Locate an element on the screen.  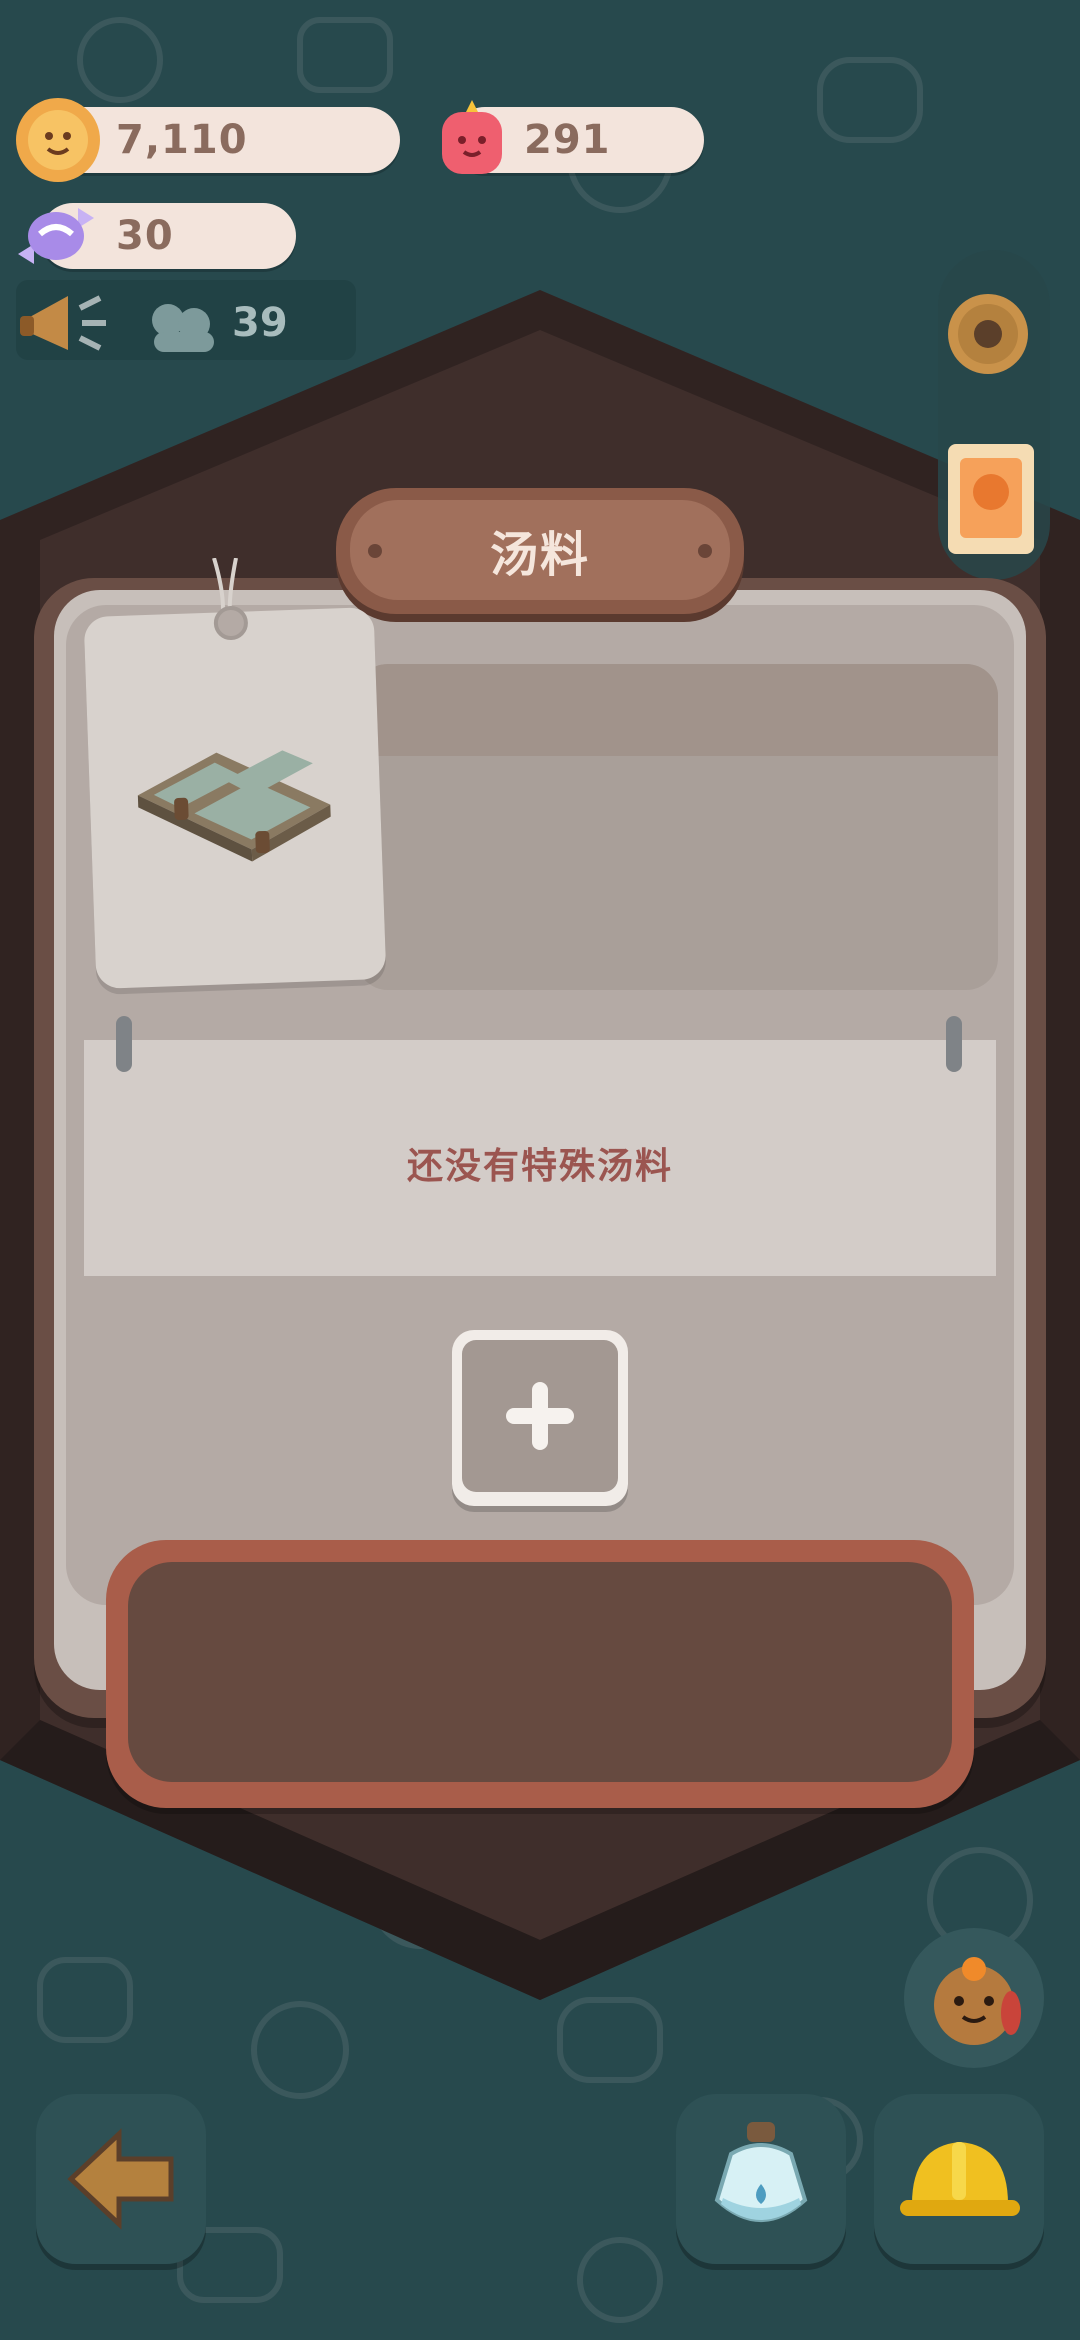
note-pin-right is located at coordinates (954, 1044).